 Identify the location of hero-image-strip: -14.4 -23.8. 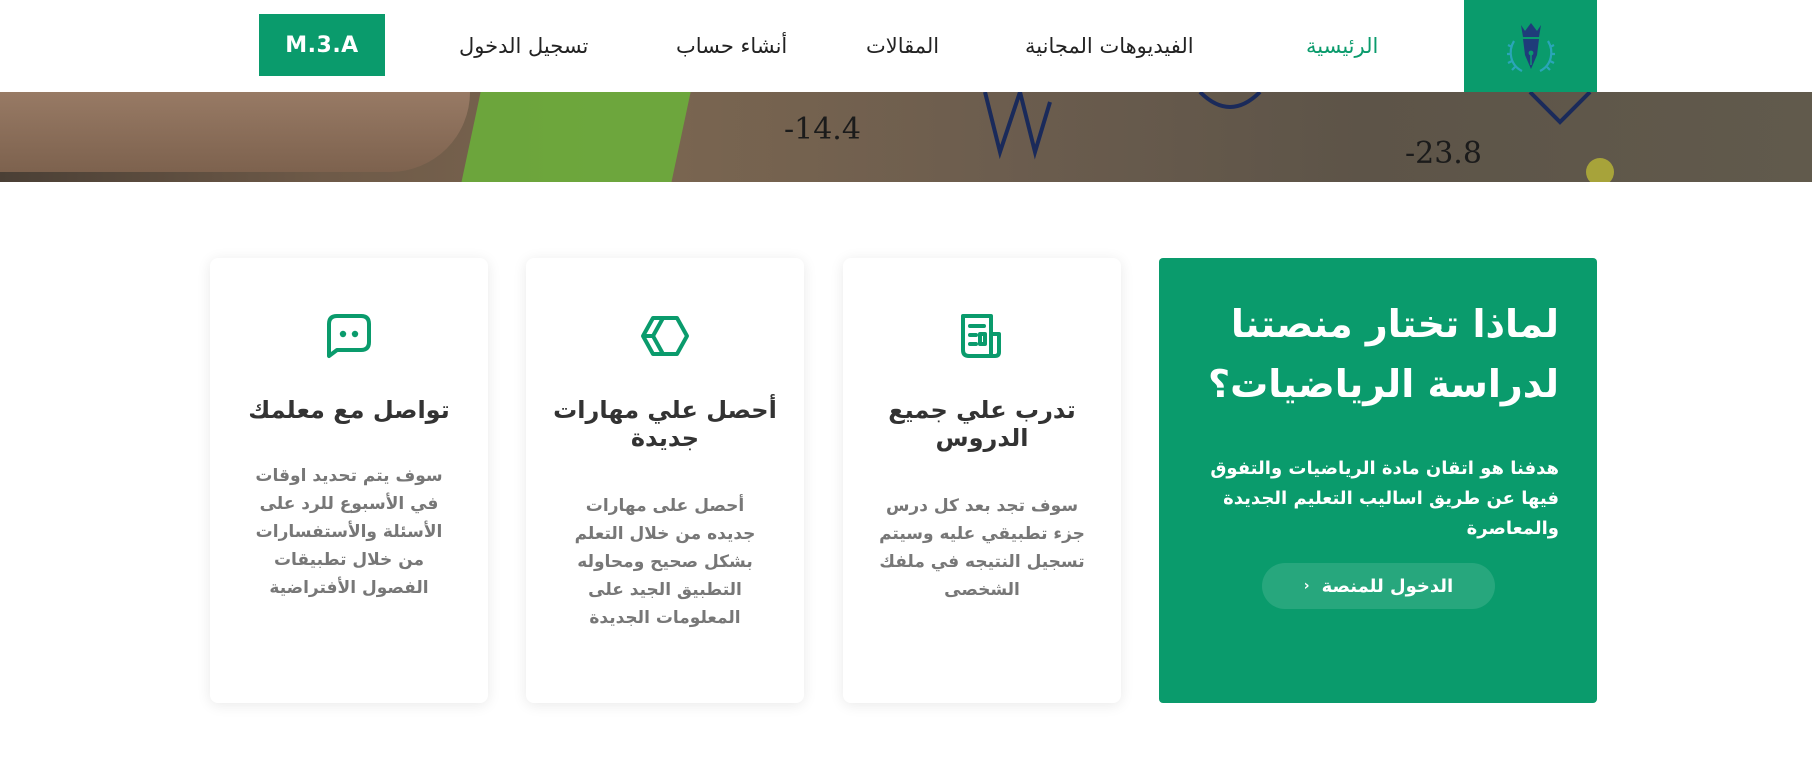
(906, 137).